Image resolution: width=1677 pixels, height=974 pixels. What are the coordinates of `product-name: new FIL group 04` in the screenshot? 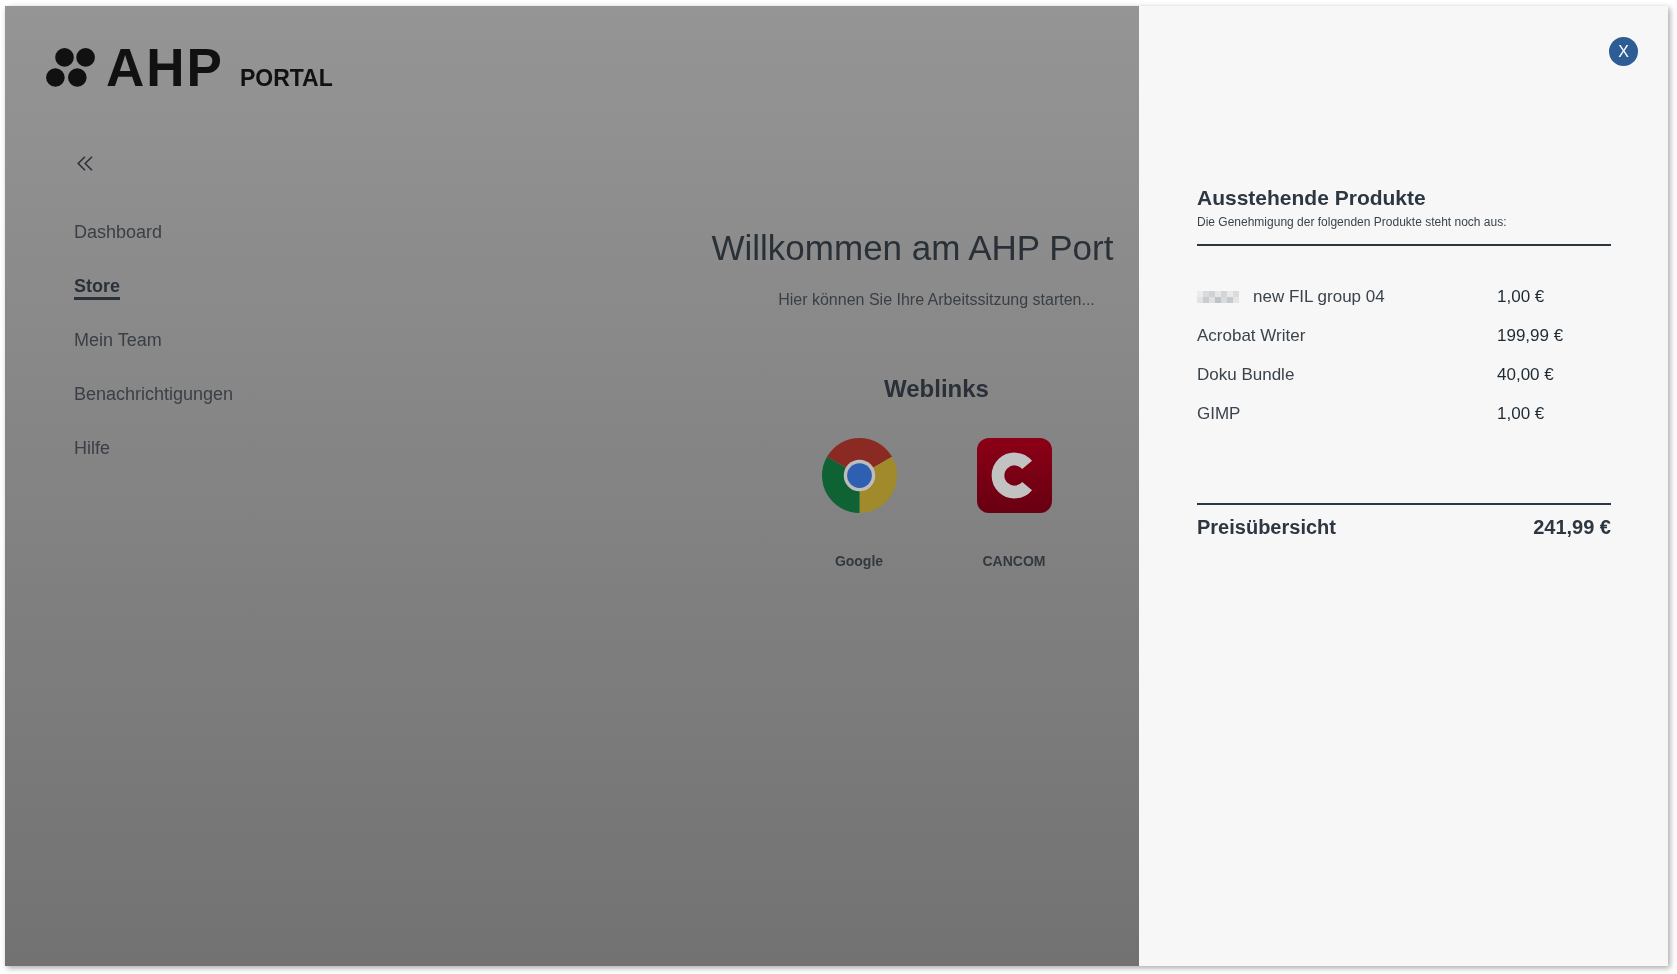 It's located at (1319, 296).